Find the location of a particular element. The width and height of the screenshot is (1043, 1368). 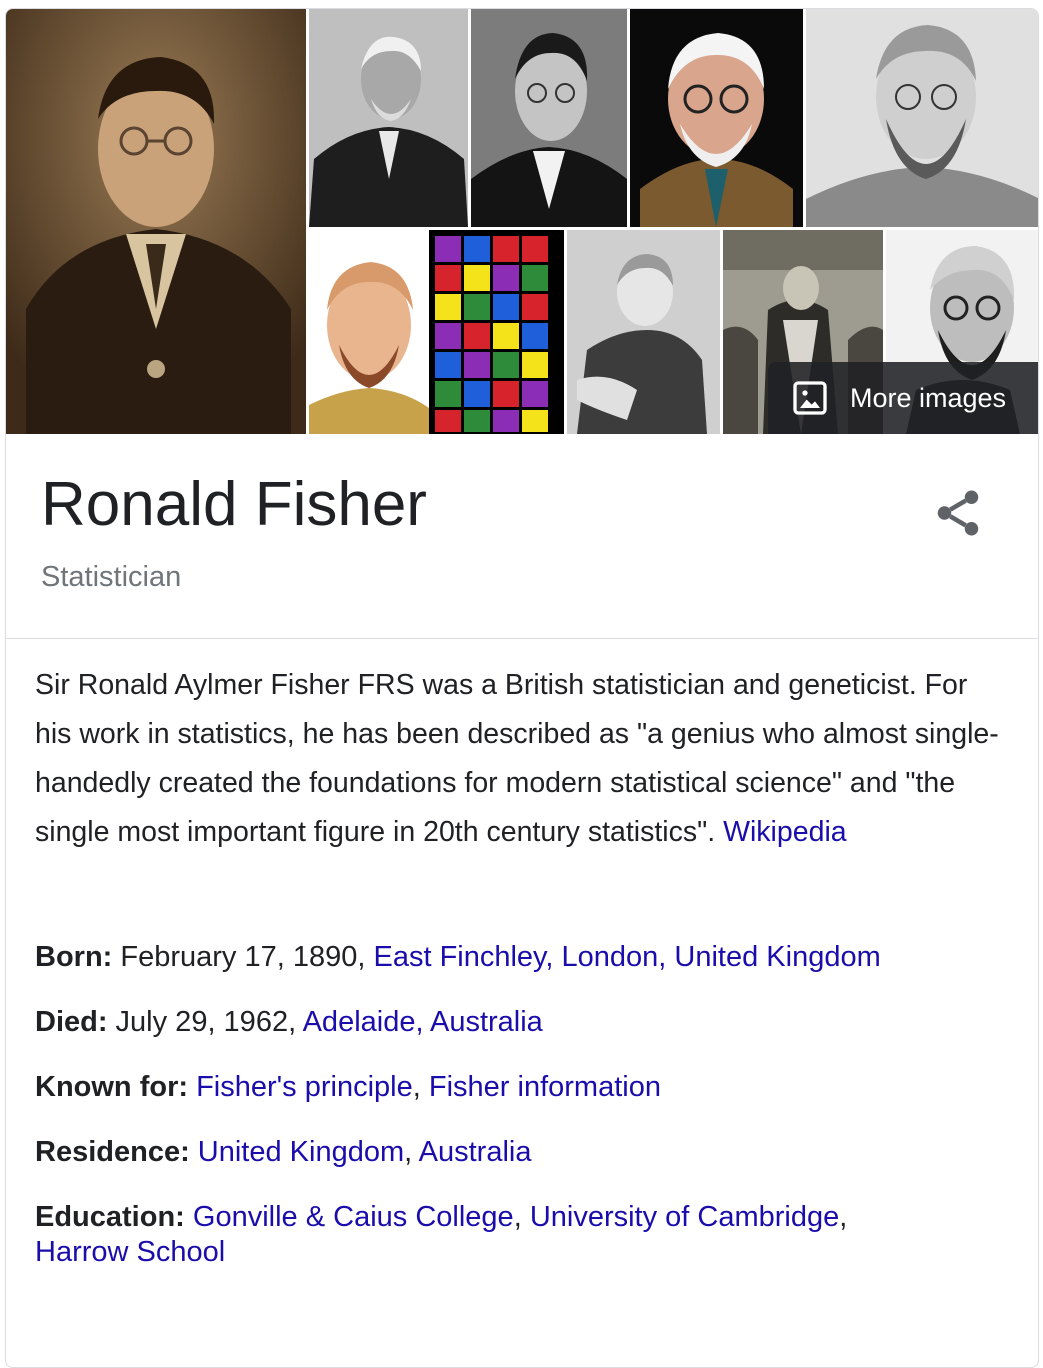

fact-label: Born: is located at coordinates (74, 957).